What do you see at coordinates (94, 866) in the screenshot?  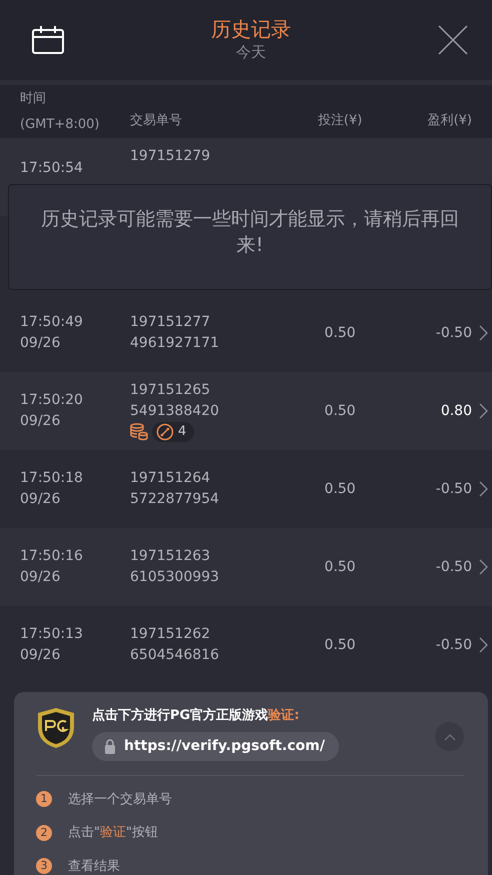 I see `step-text: 查看结果` at bounding box center [94, 866].